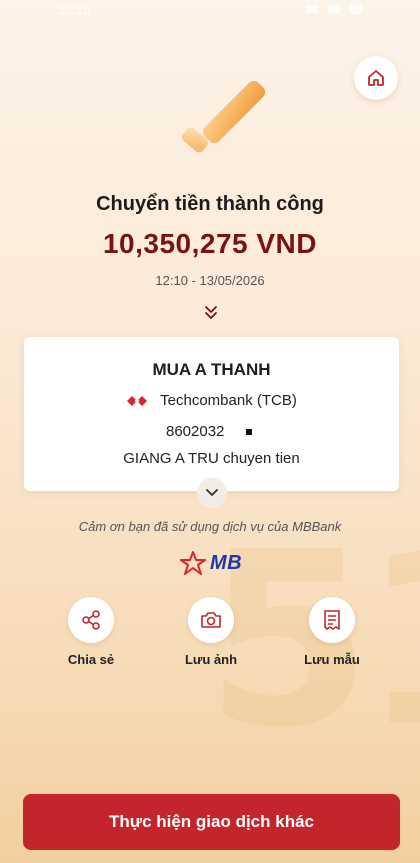 The width and height of the screenshot is (420, 863). I want to click on mb-logo: MB, so click(211, 563).